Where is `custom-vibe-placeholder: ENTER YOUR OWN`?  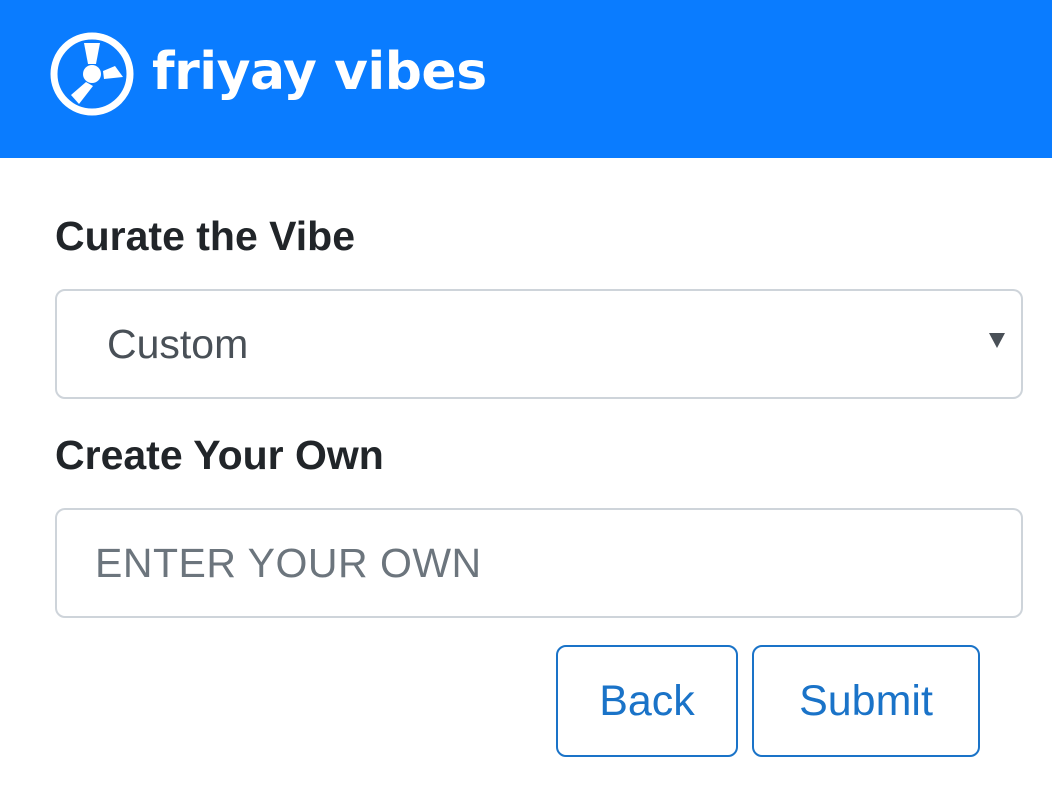
custom-vibe-placeholder: ENTER YOUR OWN is located at coordinates (288, 563).